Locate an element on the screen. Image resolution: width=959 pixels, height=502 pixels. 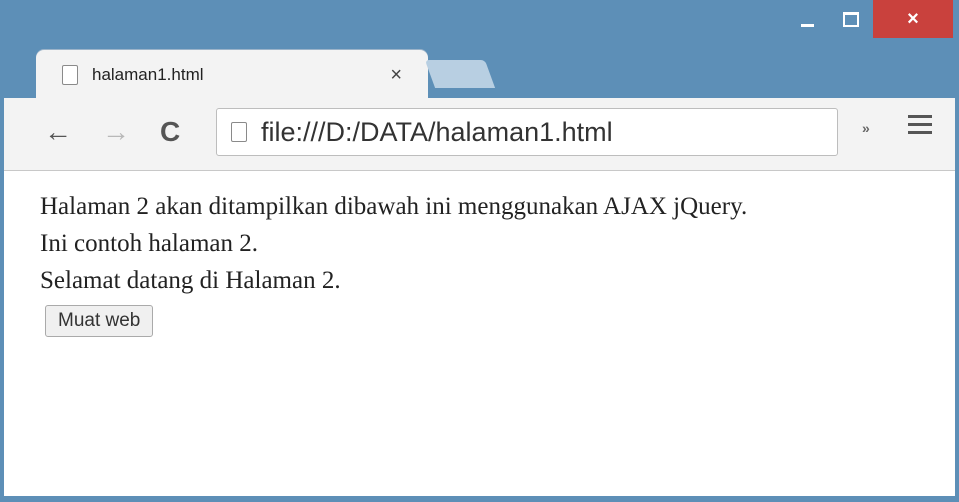
address-bar: file:///D:/DATA/halaman1.html is located at coordinates (527, 132).